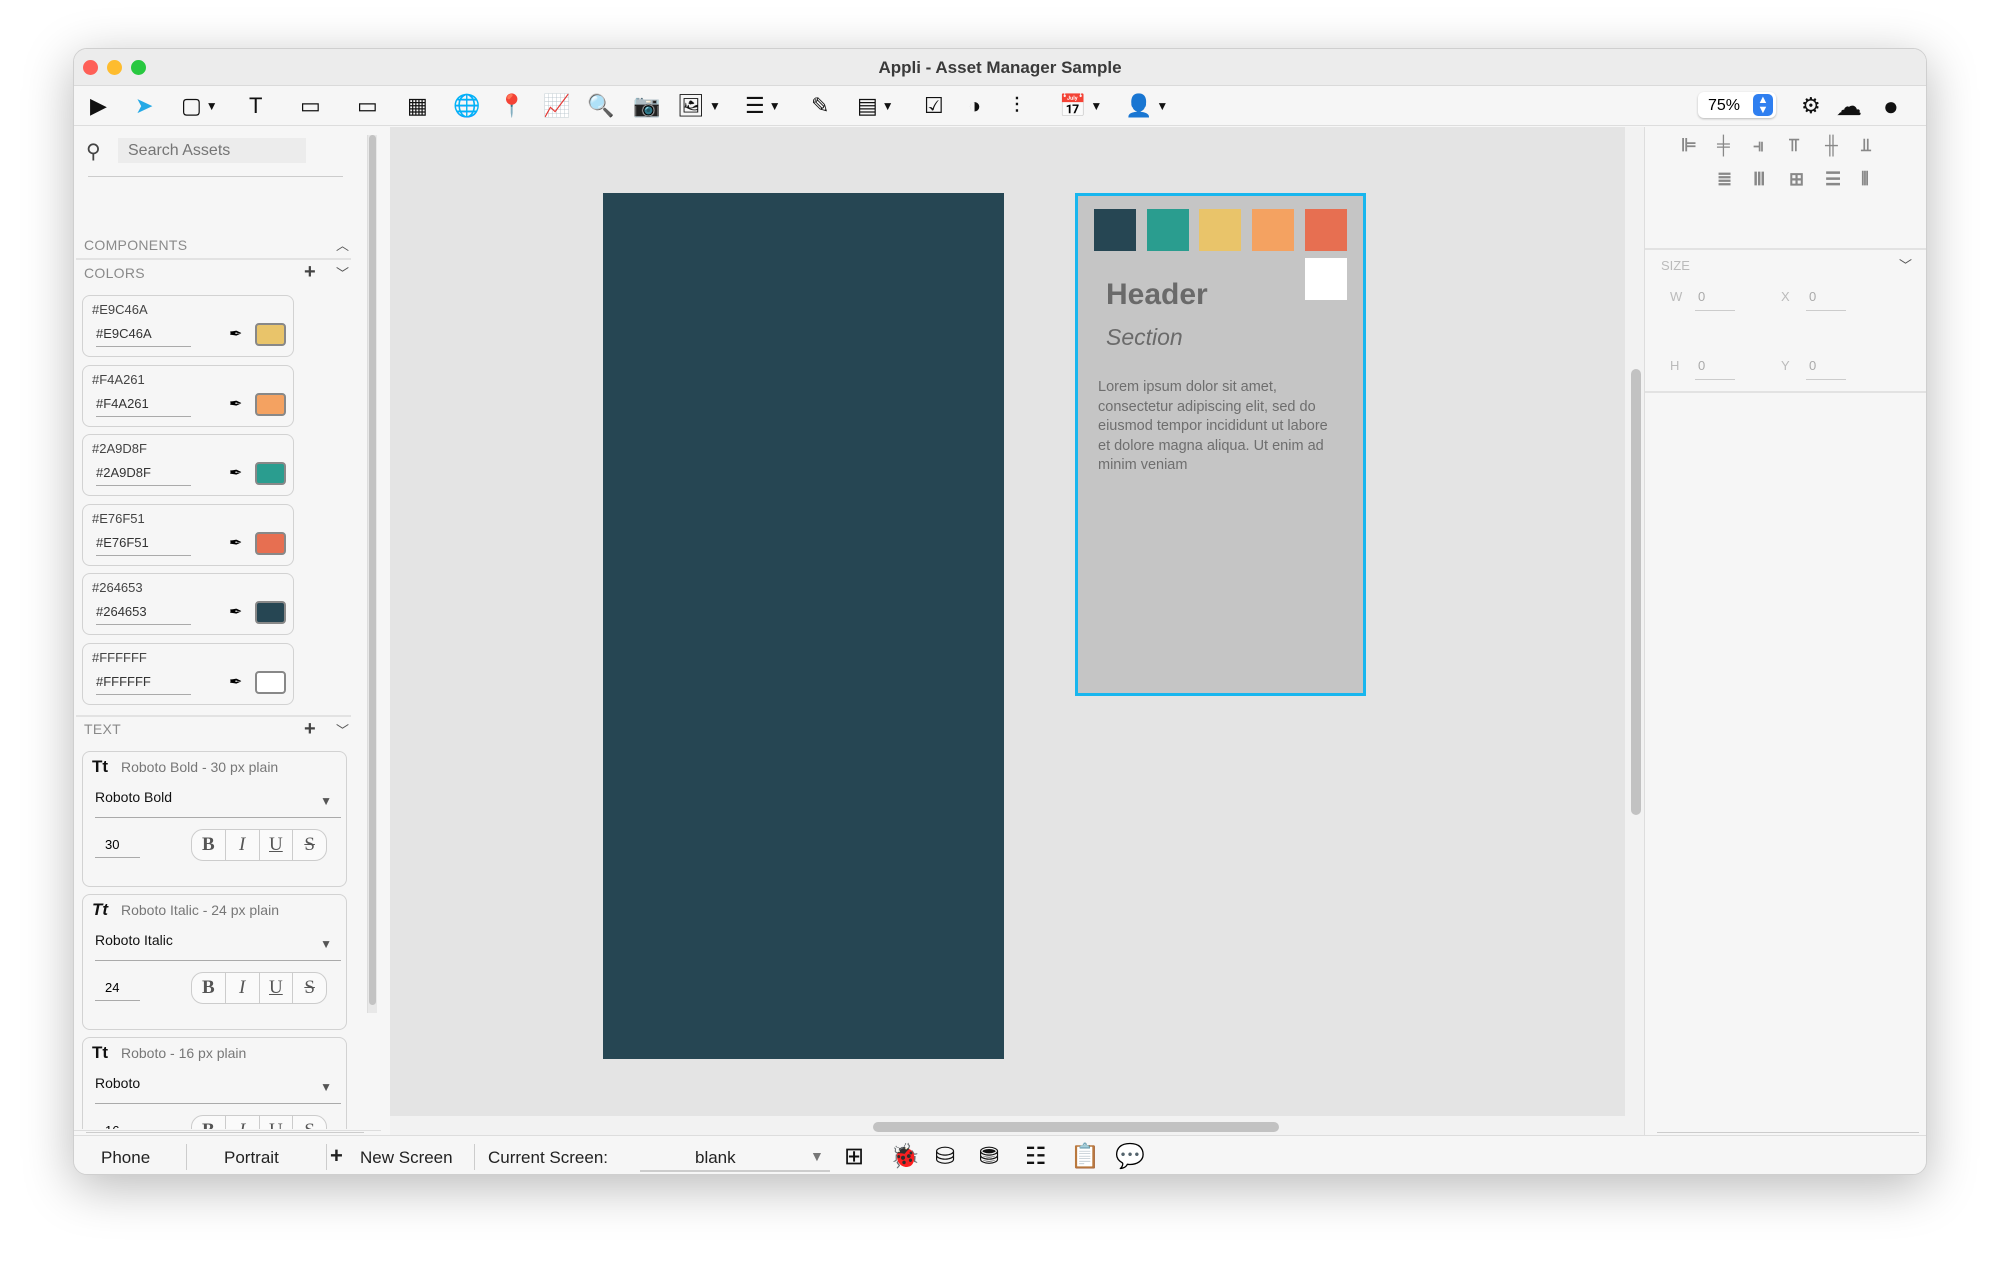 This screenshot has height=1272, width=2000. What do you see at coordinates (905, 1156) in the screenshot?
I see `debug-bug-icon: 🐞` at bounding box center [905, 1156].